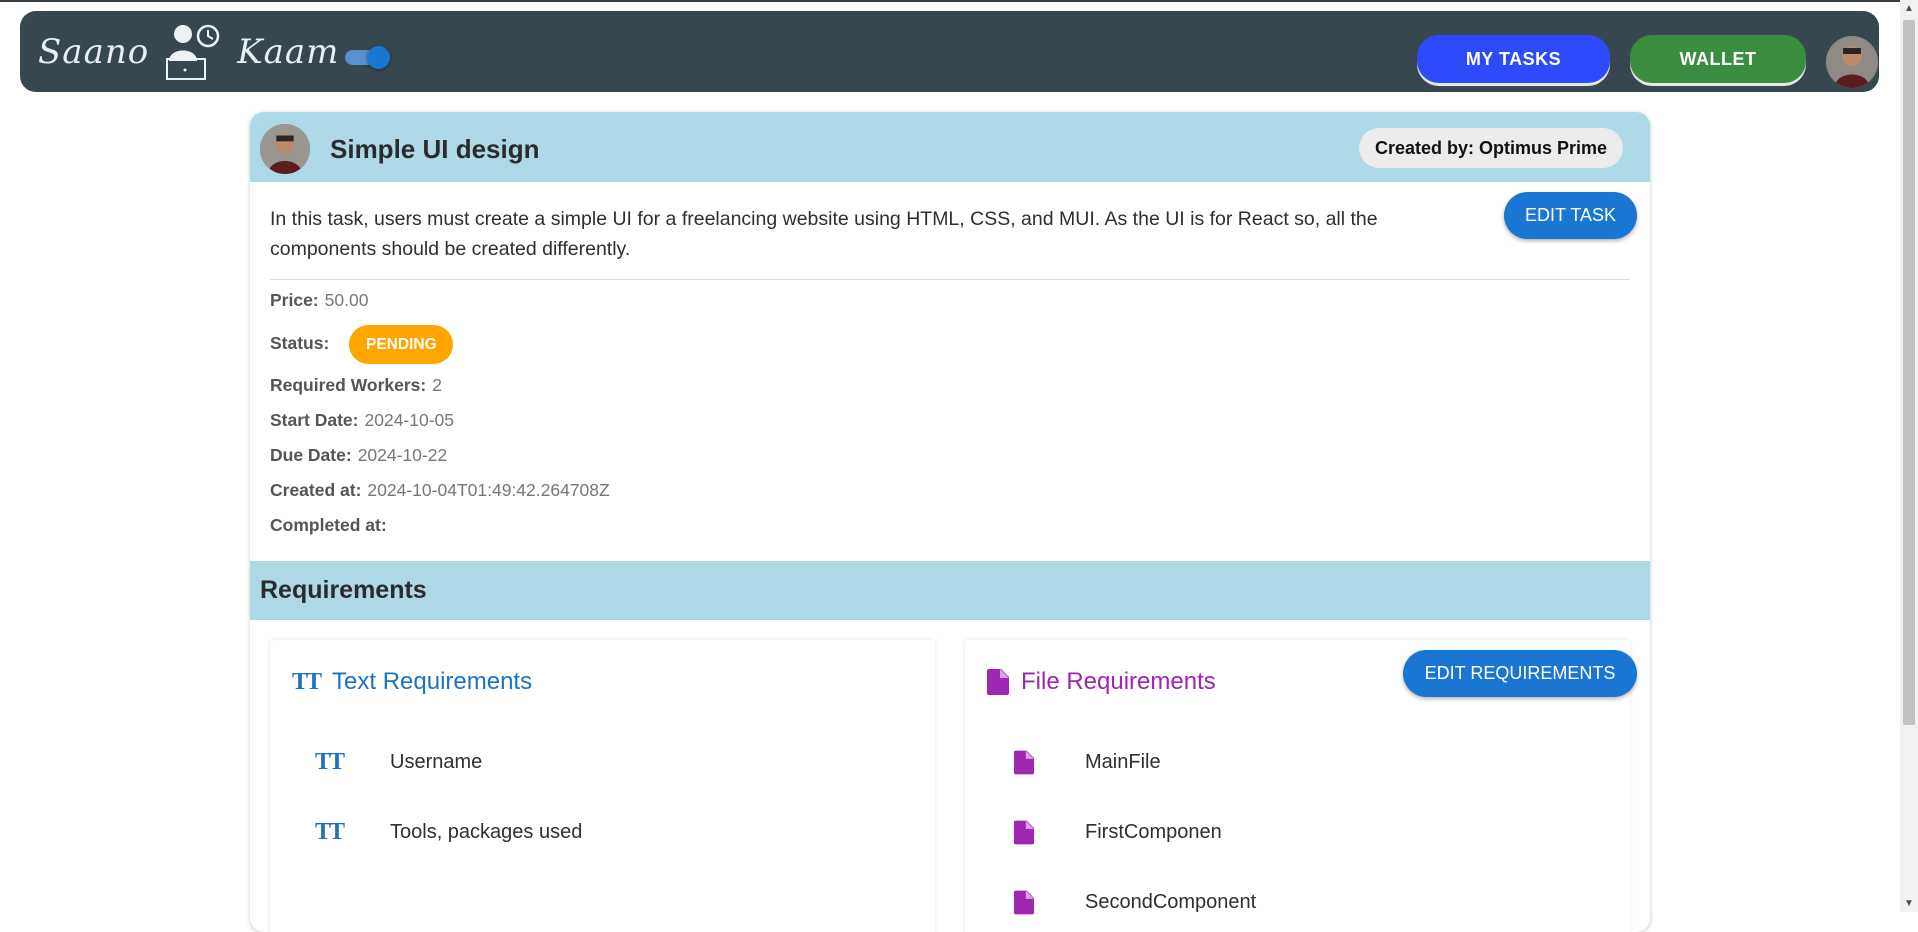  Describe the element at coordinates (435, 149) in the screenshot. I see `task-title: Simple UI design` at that location.